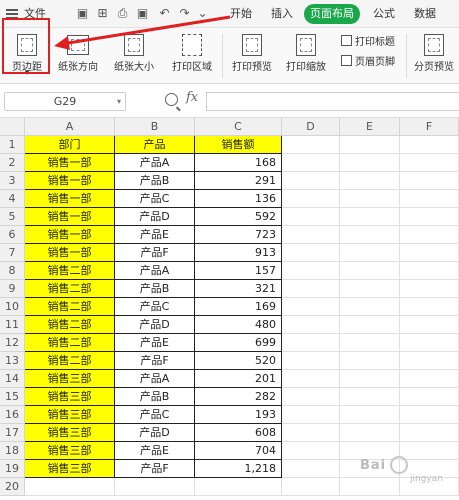  What do you see at coordinates (12, 199) in the screenshot?
I see `row-header: 4` at bounding box center [12, 199].